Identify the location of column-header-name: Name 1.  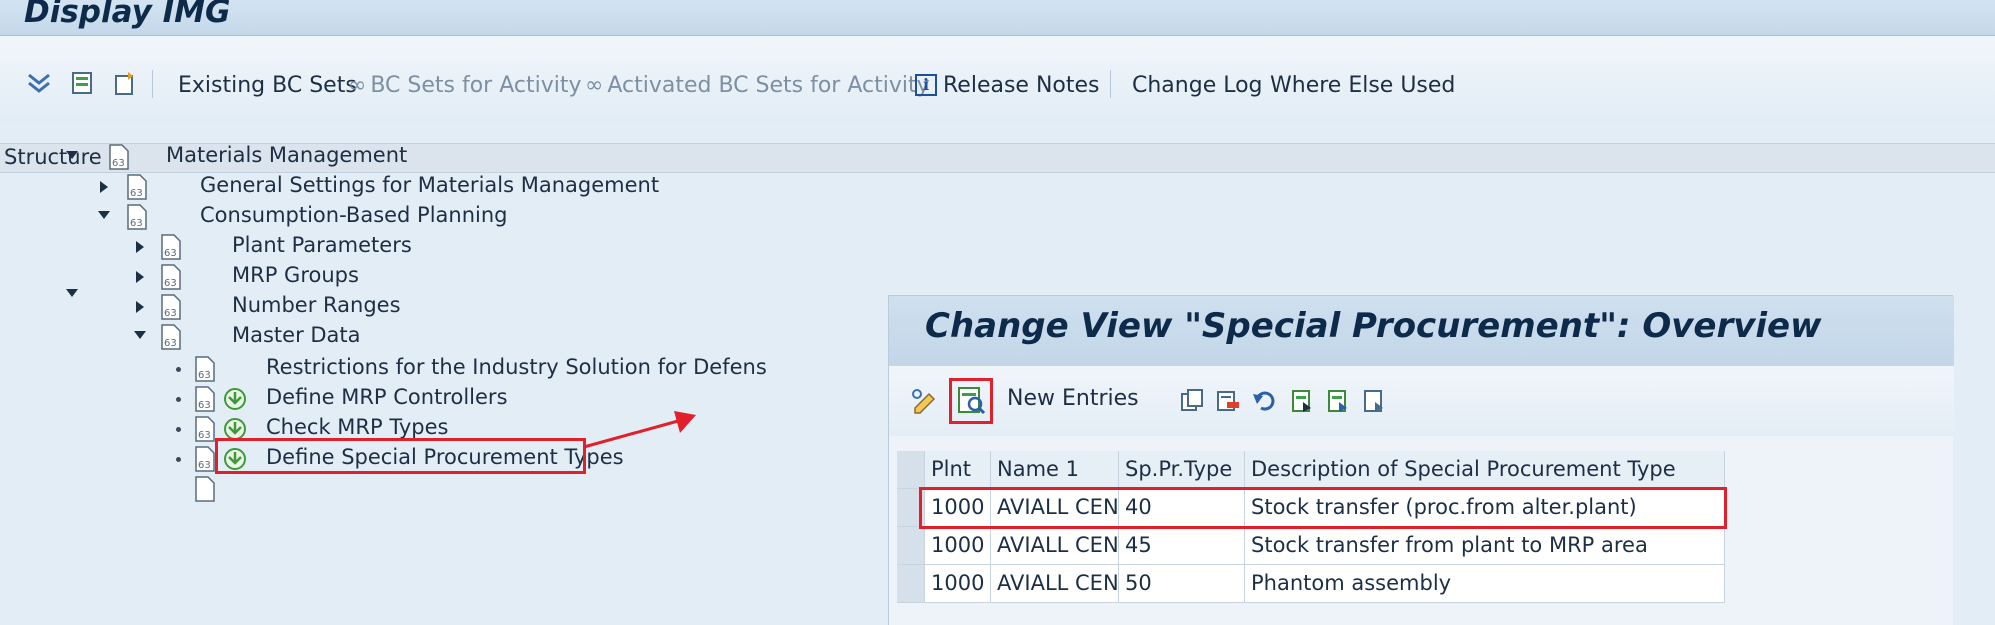
(1055, 470).